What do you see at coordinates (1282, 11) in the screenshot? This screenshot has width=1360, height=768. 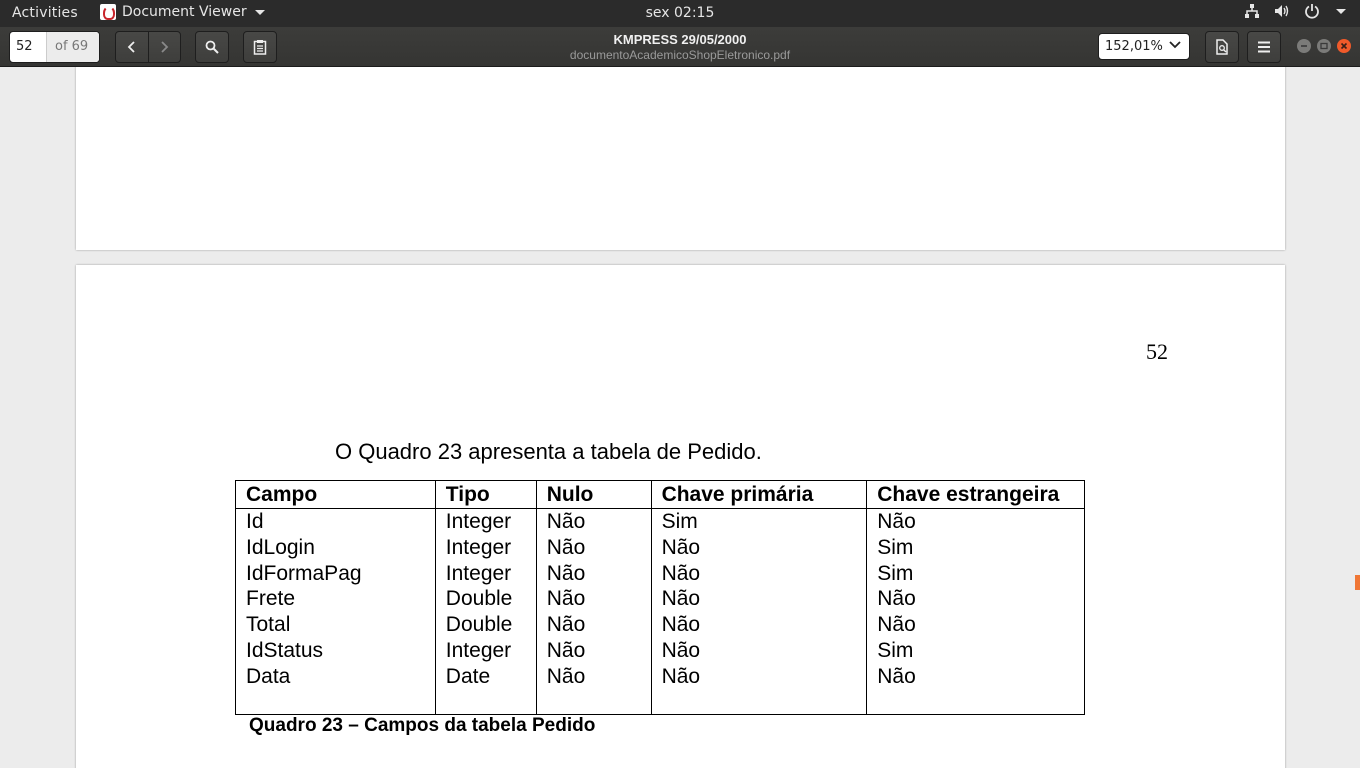 I see `volume-icon` at bounding box center [1282, 11].